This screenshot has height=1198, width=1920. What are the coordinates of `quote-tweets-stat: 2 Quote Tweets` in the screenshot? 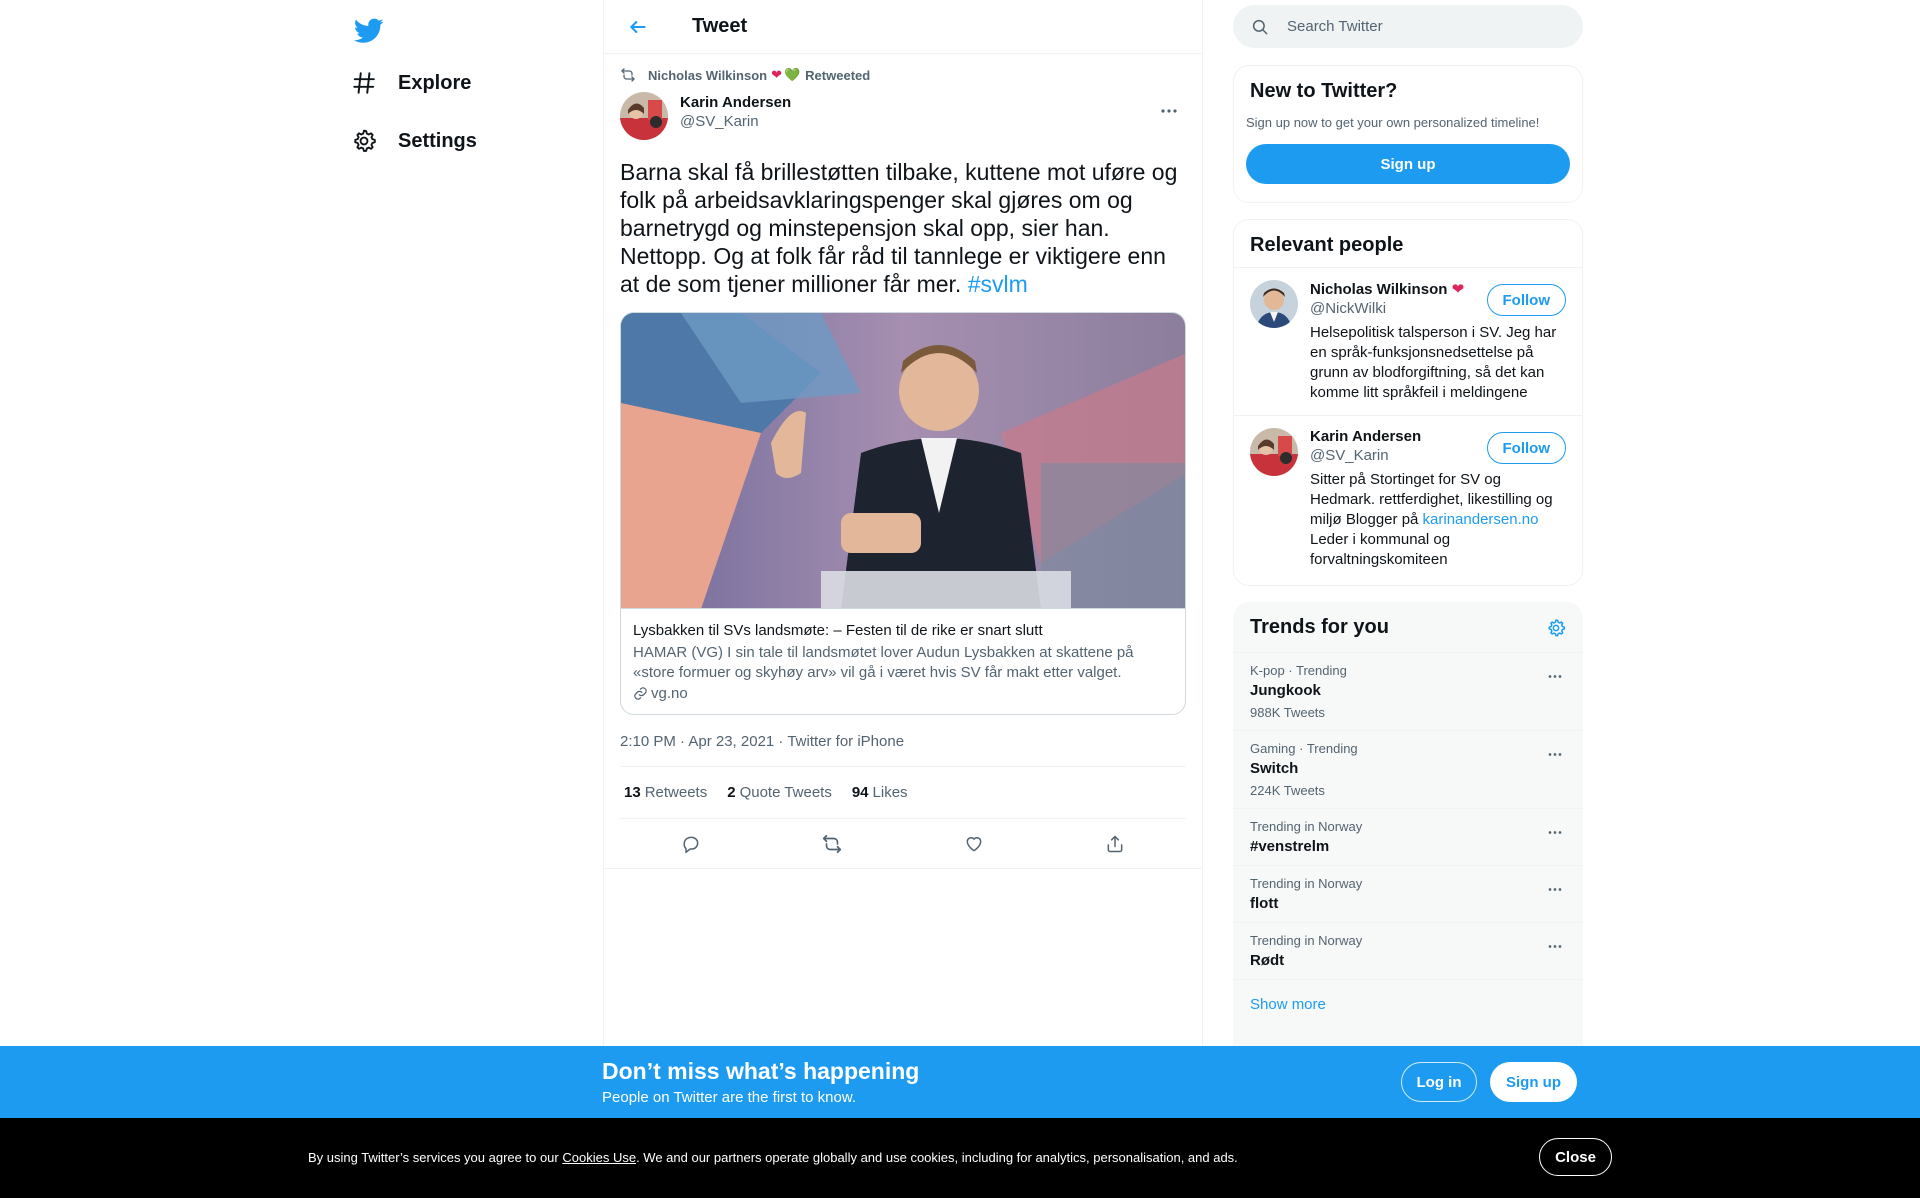 It's located at (779, 792).